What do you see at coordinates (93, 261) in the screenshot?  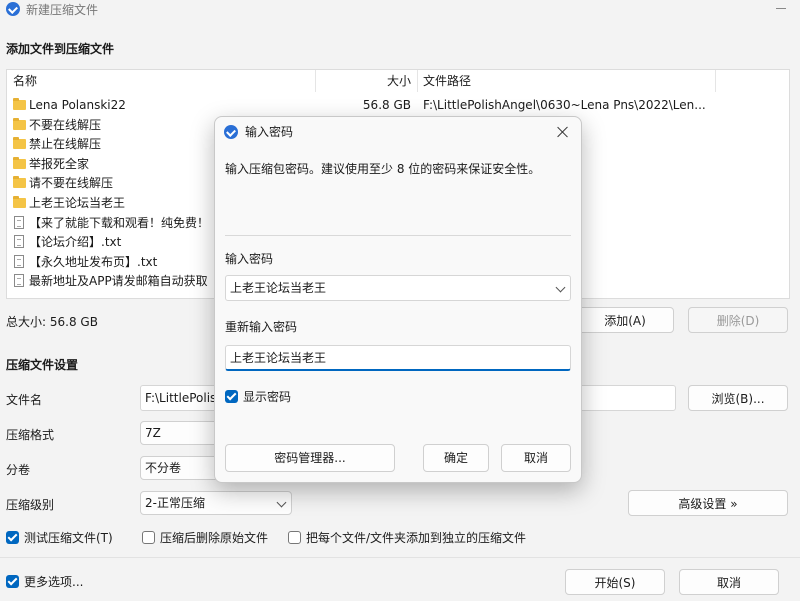 I see `item-name: 【永久地址发布页】.txt` at bounding box center [93, 261].